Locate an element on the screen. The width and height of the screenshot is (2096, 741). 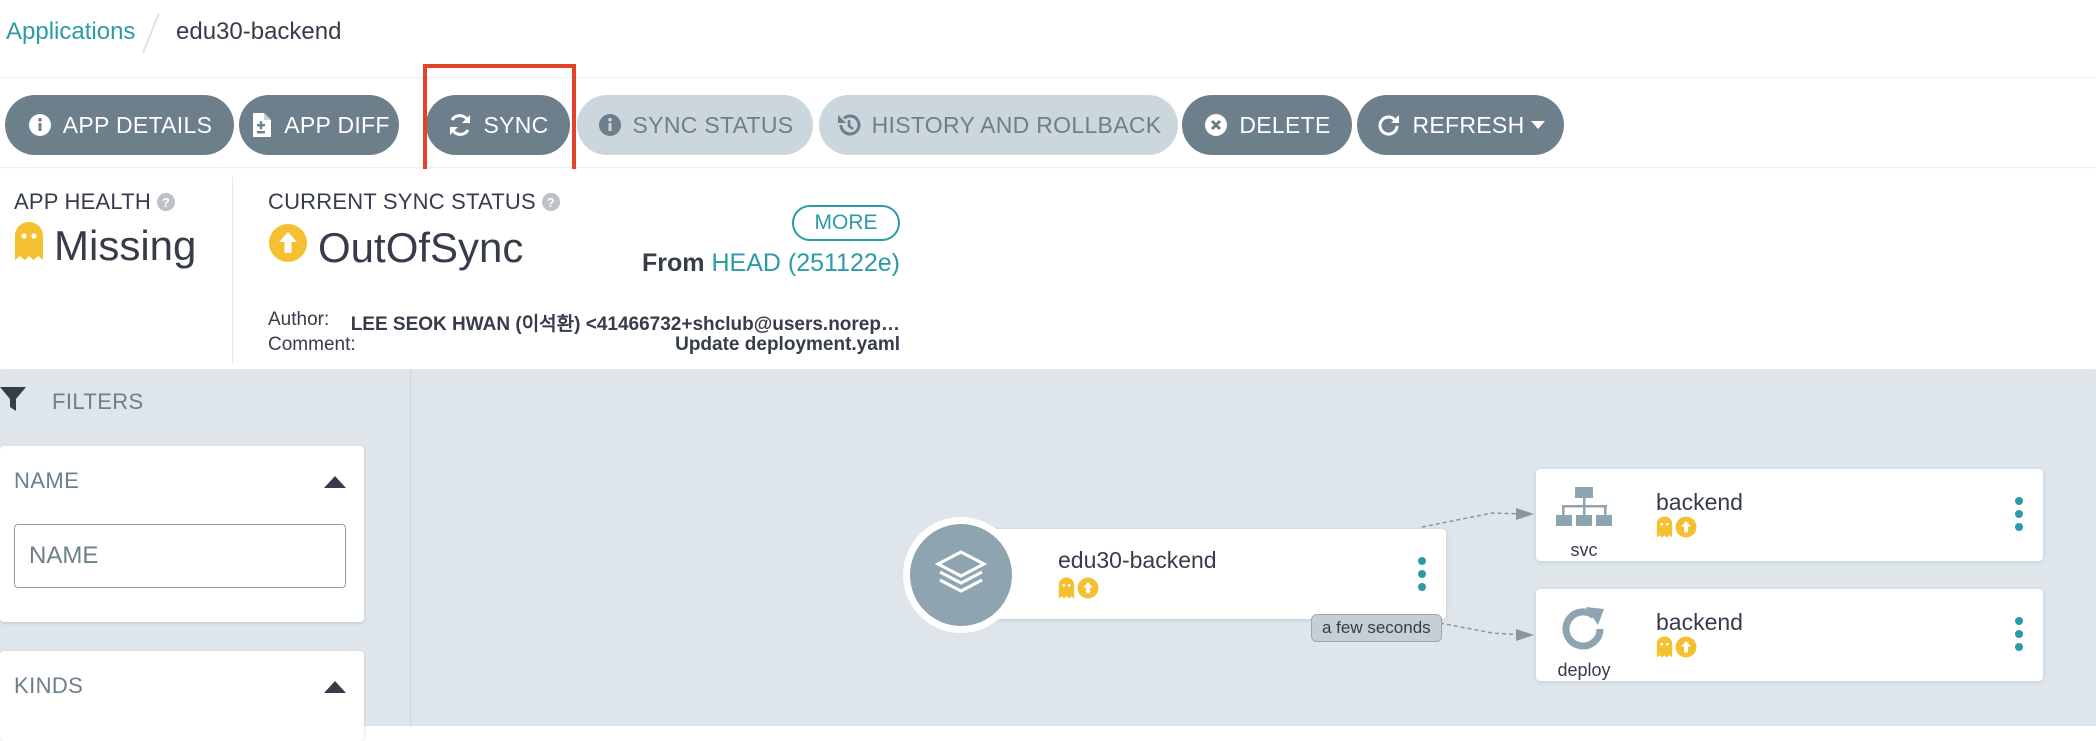
app-node-name: edu30-backend is located at coordinates (1137, 560).